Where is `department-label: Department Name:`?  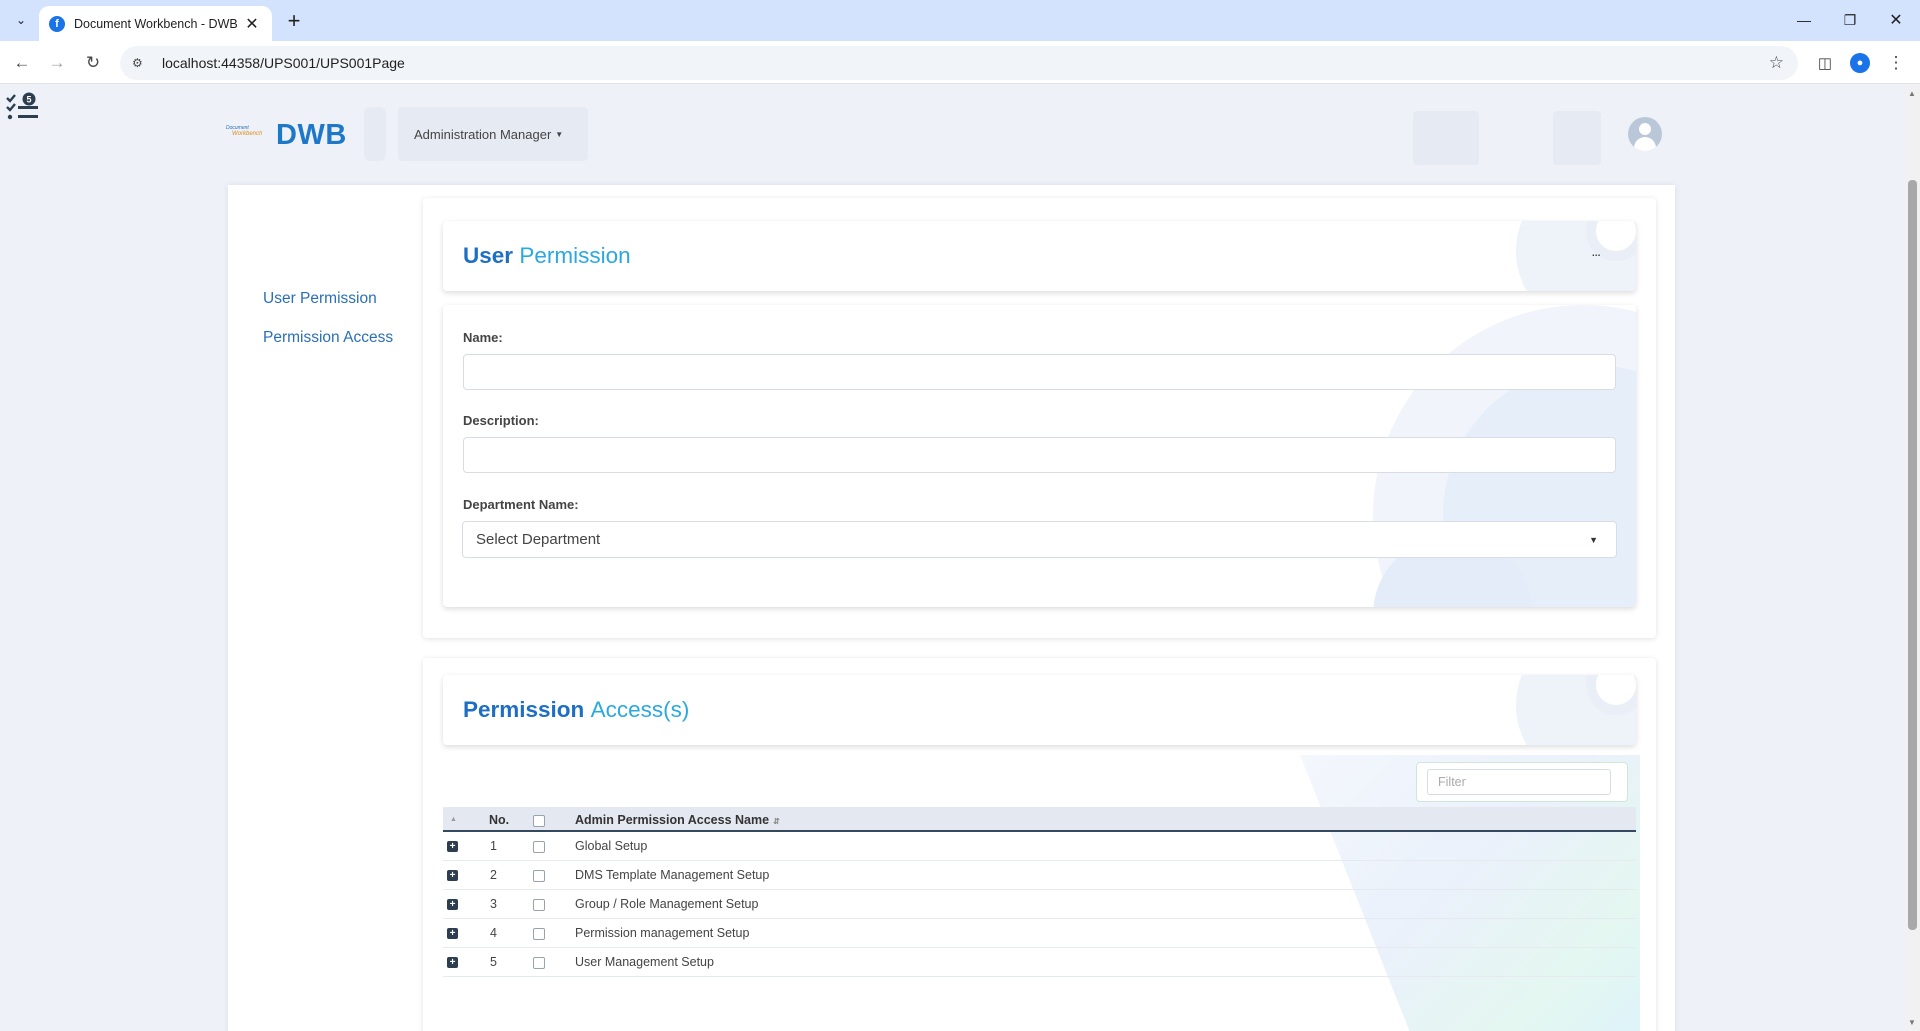 department-label: Department Name: is located at coordinates (521, 504).